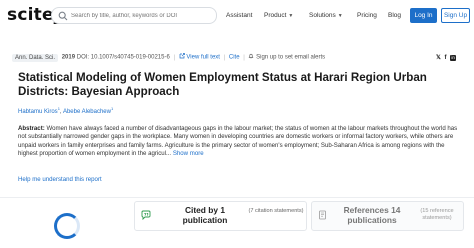 This screenshot has height=248, width=474. Describe the element at coordinates (423, 15) in the screenshot. I see `login-button: Log In` at that location.